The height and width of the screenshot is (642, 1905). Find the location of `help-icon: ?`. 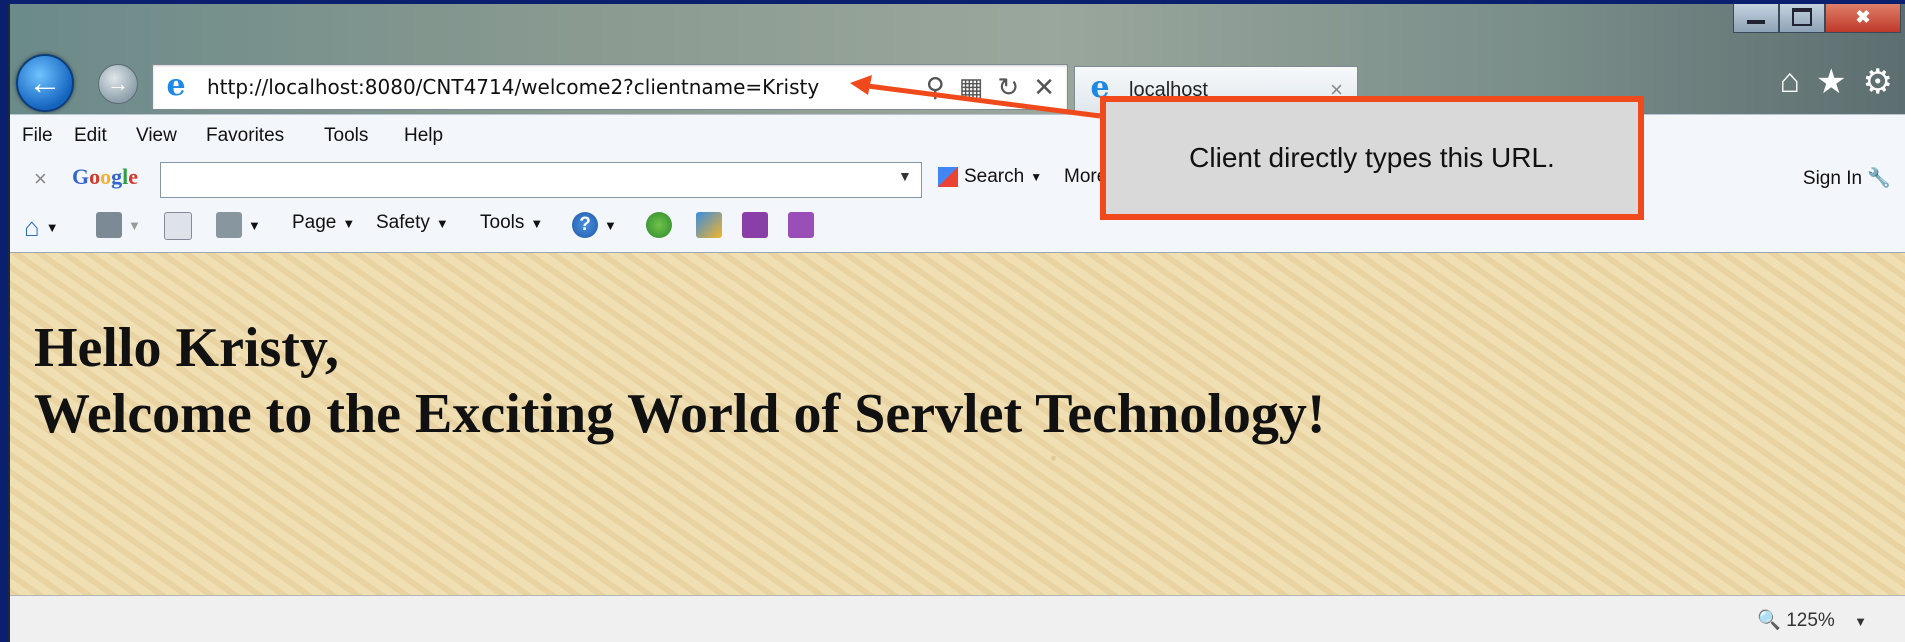

help-icon: ? is located at coordinates (585, 225).